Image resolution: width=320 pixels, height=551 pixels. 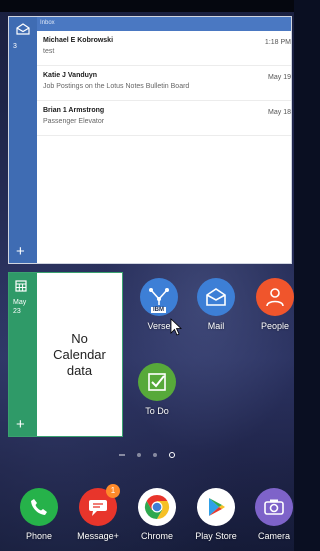 What do you see at coordinates (23, 354) in the screenshot?
I see `calendar-sidebar: May 23 +` at bounding box center [23, 354].